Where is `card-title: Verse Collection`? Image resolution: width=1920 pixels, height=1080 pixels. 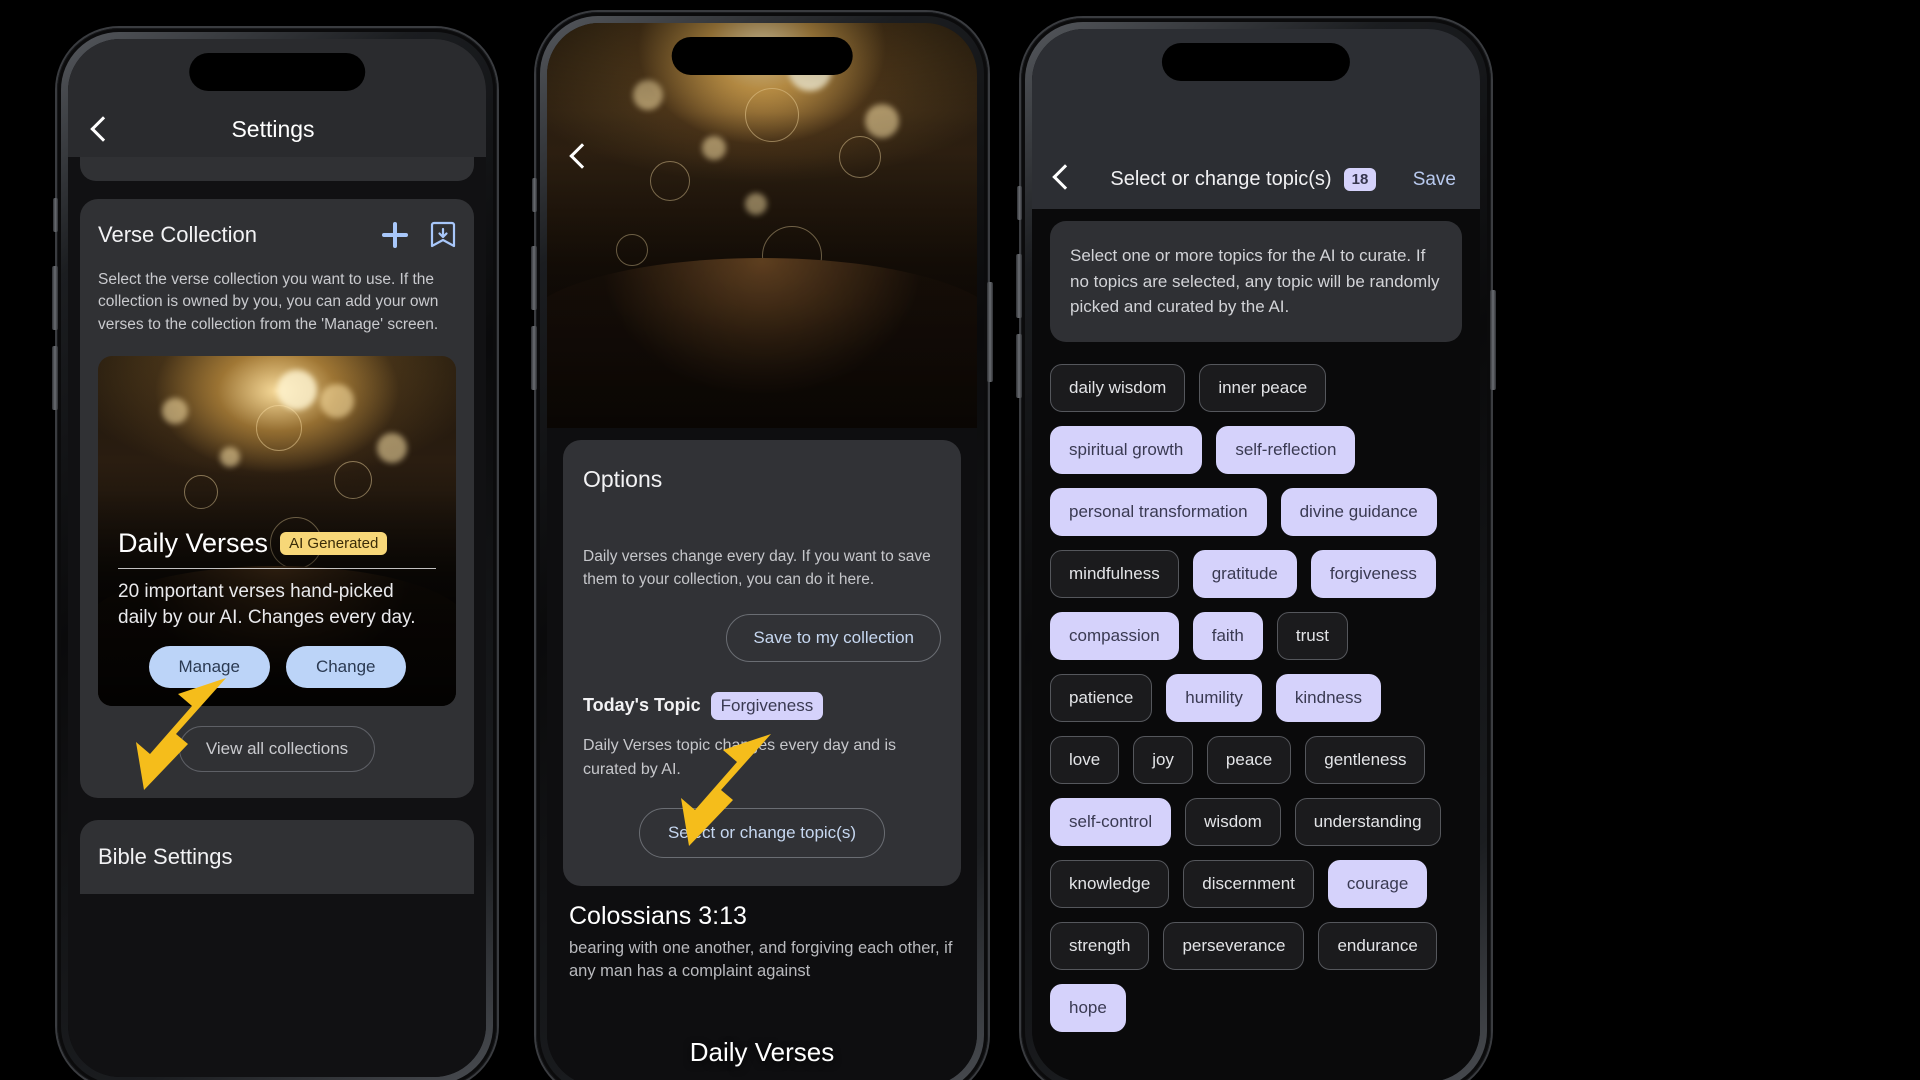
card-title: Verse Collection is located at coordinates (177, 234).